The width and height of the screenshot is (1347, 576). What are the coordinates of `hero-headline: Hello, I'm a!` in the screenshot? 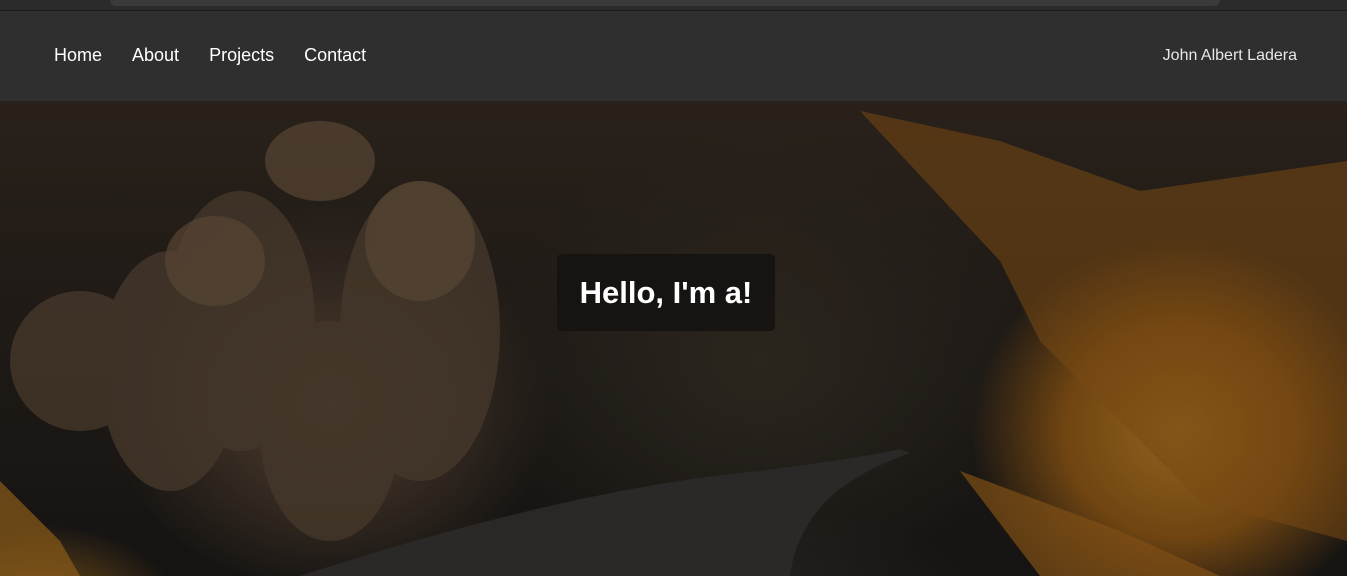 It's located at (666, 292).